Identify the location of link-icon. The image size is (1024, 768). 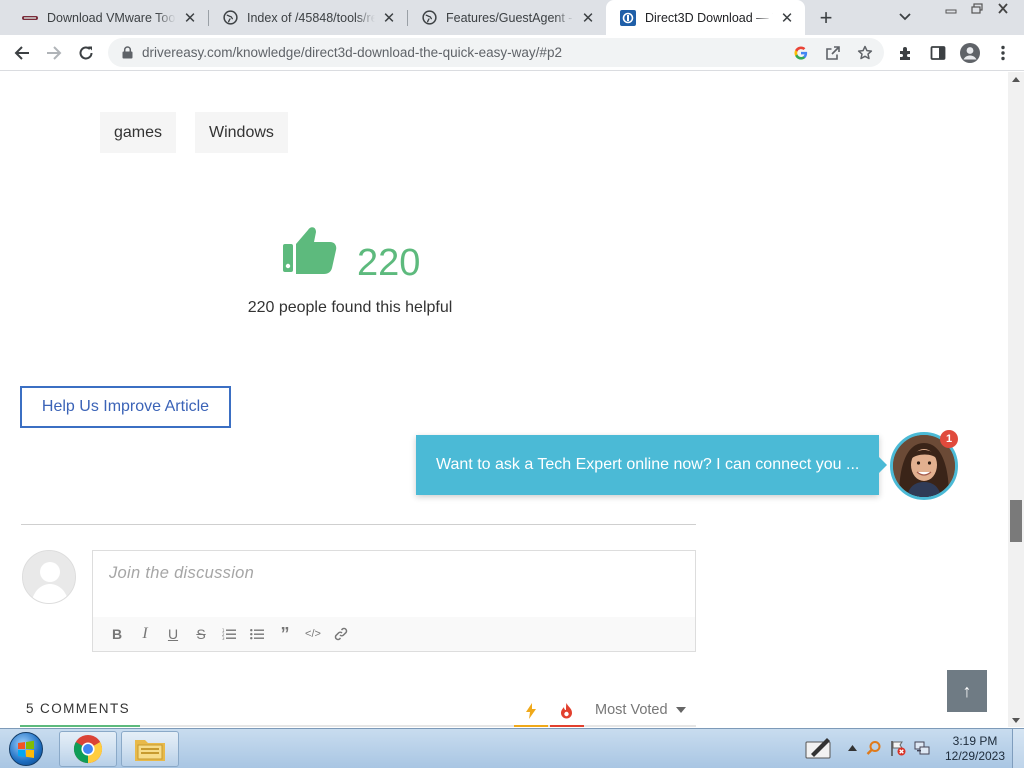
(341, 634).